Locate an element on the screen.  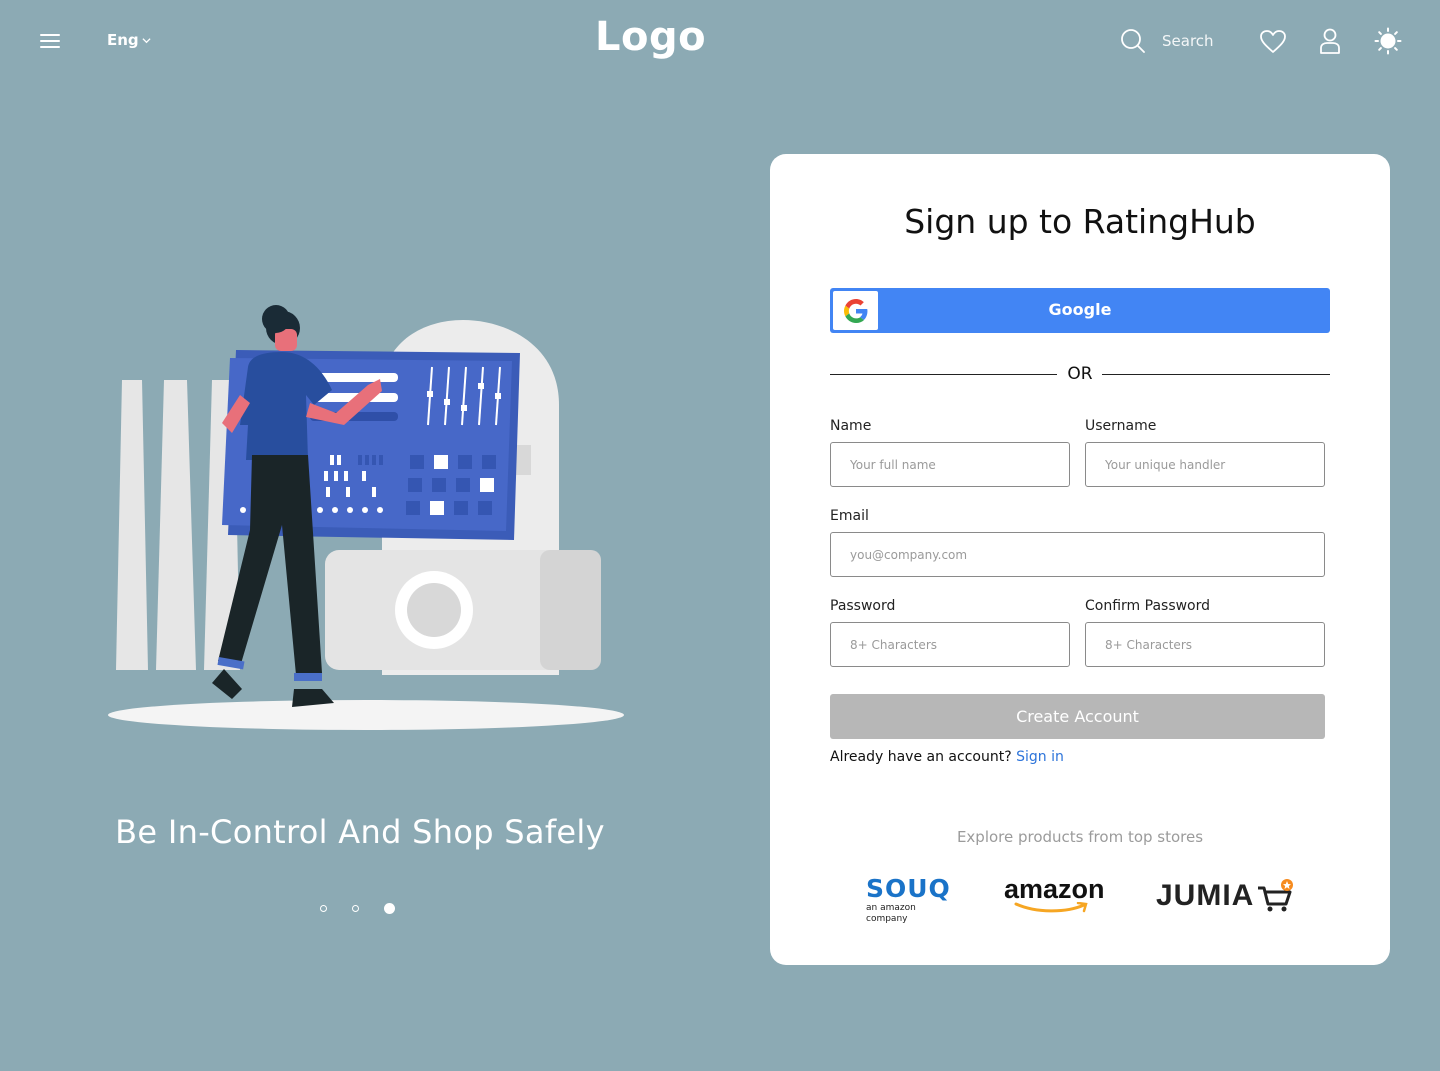
souq-wordmark: SOUQ is located at coordinates (908, 888).